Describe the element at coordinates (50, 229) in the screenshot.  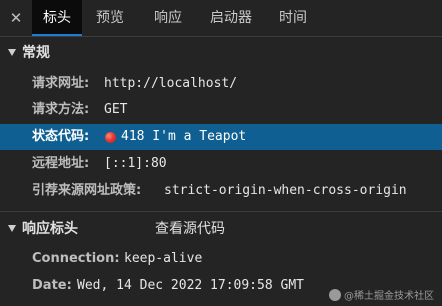
I see `response-headers-section-title: 响应标头` at that location.